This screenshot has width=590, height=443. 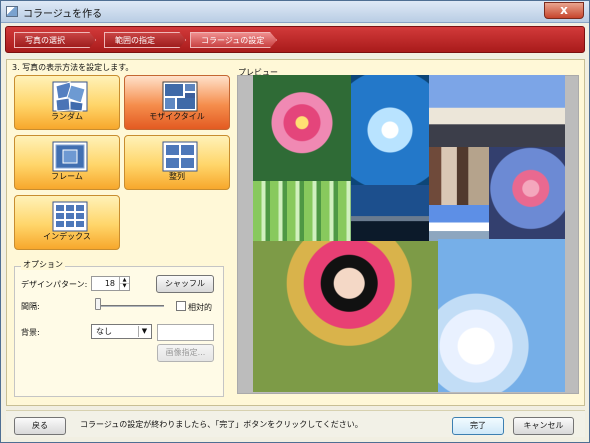 What do you see at coordinates (501, 315) in the screenshot?
I see `cherry-blossom-sky-photo` at bounding box center [501, 315].